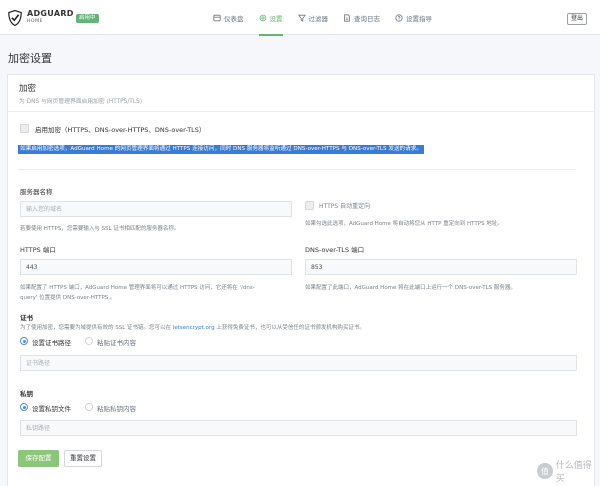 This screenshot has width=600, height=486. I want to click on top-navbar: ADGUARD HOME 启用中 仪表盘 设置 过滤器 查询日志 设置指导 登出, so click(300, 18).